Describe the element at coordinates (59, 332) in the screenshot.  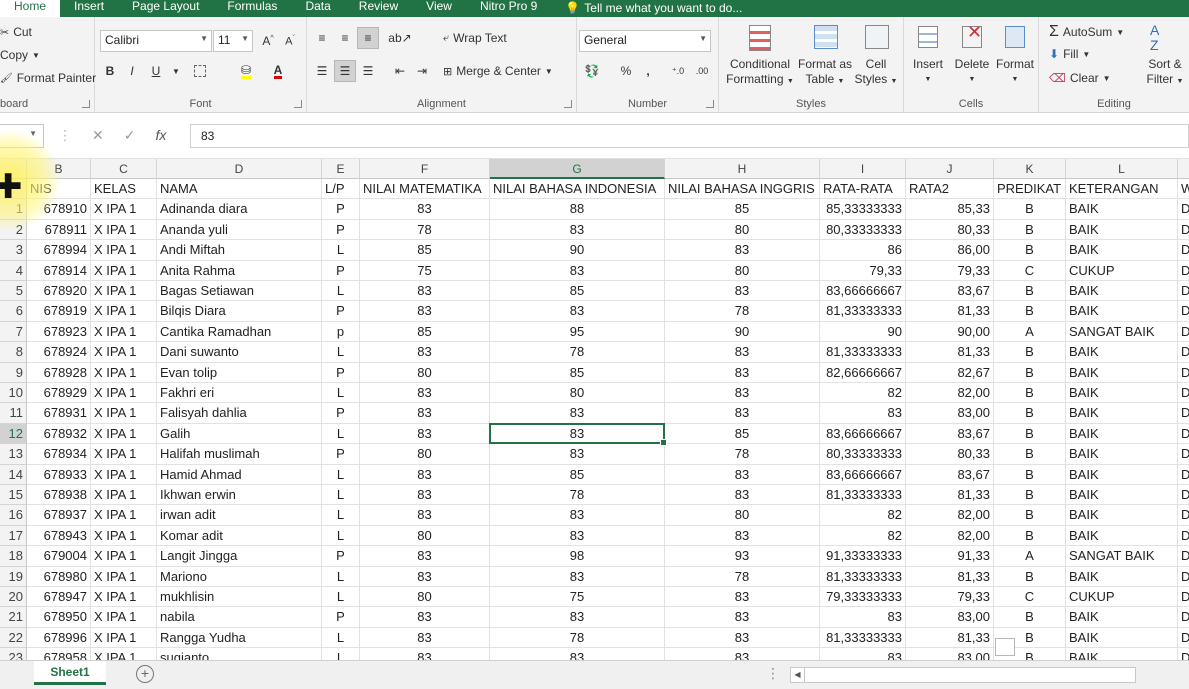
I see `table-cell: 678923` at that location.